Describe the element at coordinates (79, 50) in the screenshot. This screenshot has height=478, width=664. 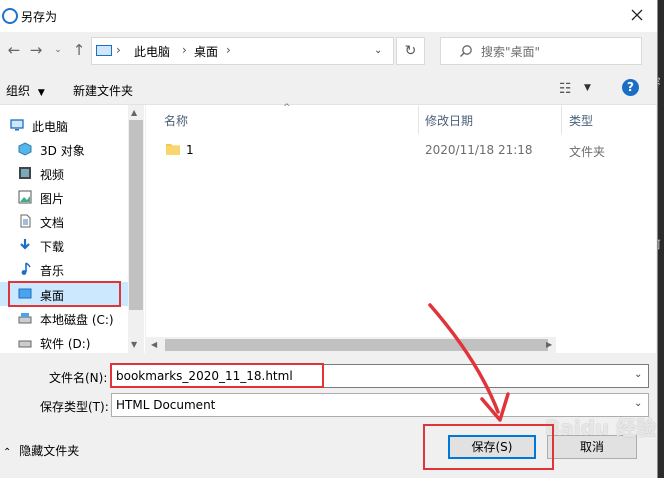
I see `up-arrow-icon: ↑` at that location.